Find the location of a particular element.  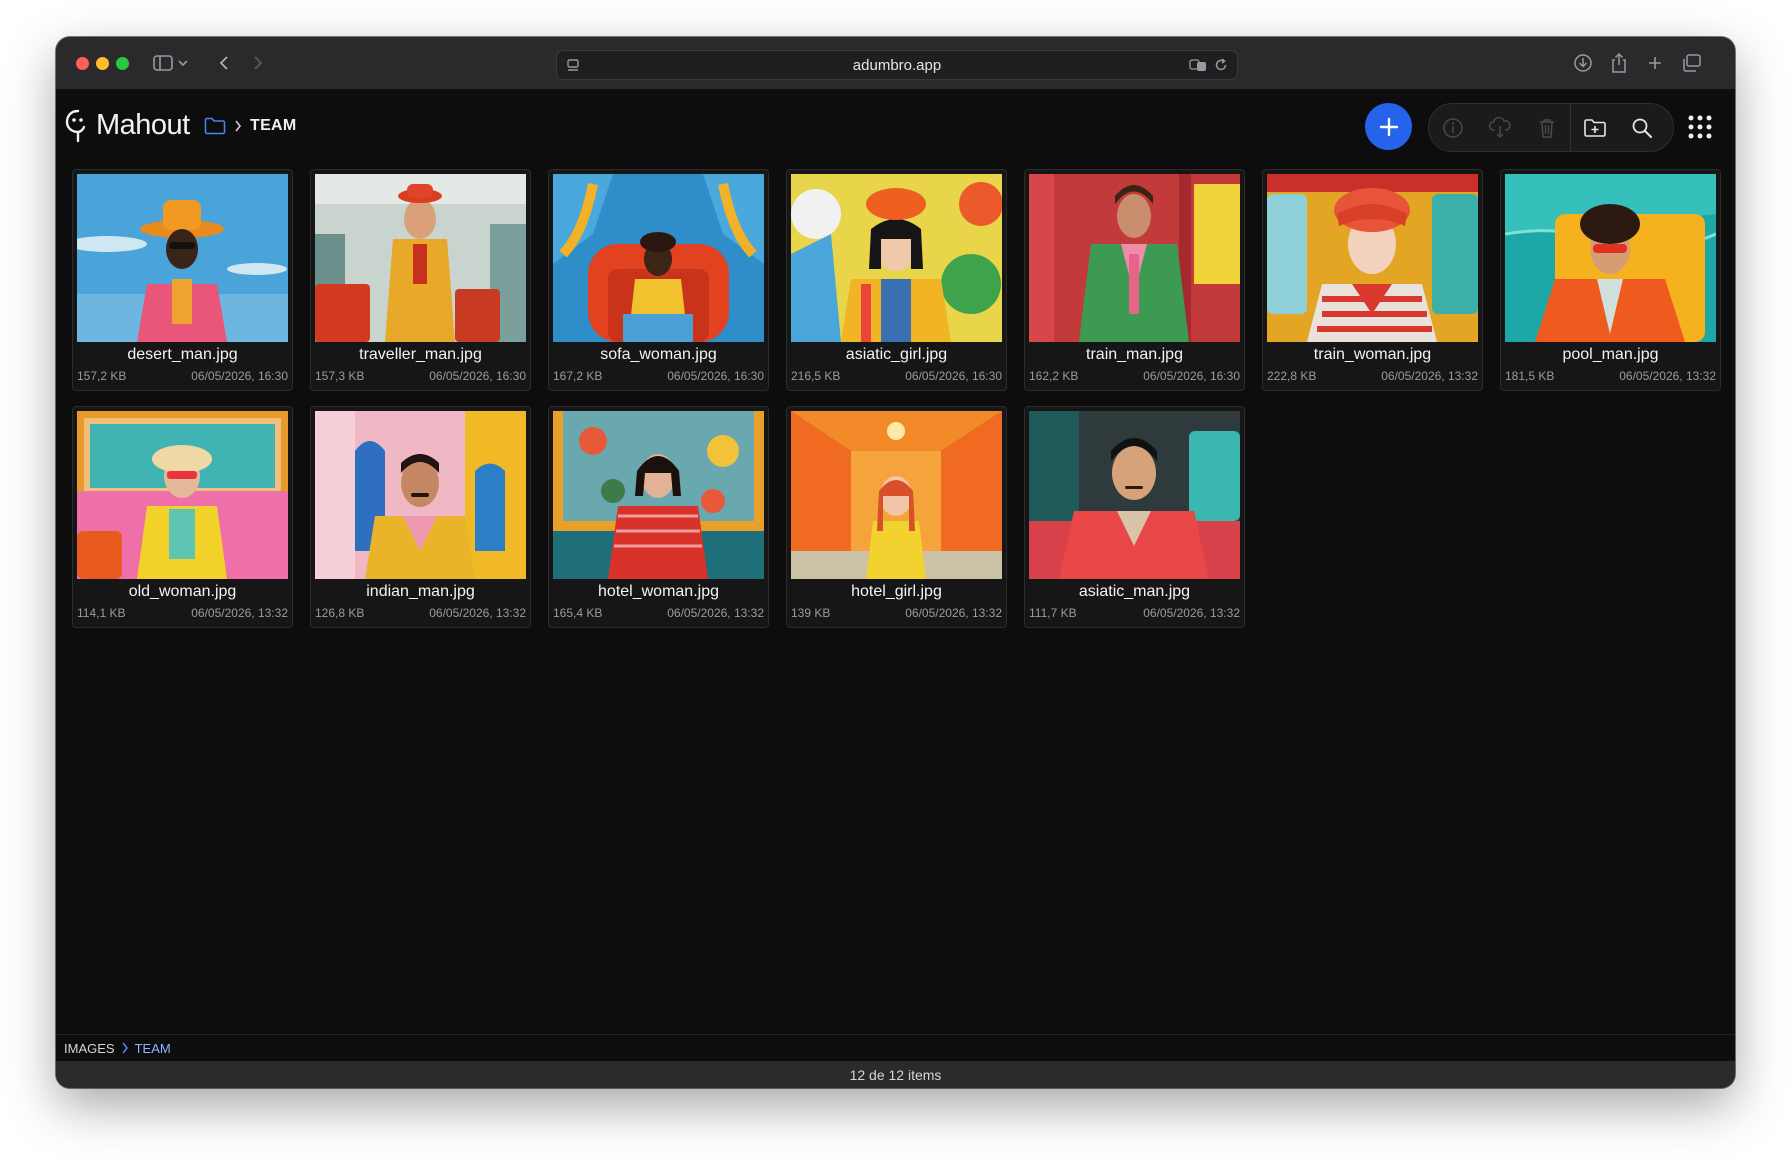

plus-icon is located at coordinates (1388, 126).